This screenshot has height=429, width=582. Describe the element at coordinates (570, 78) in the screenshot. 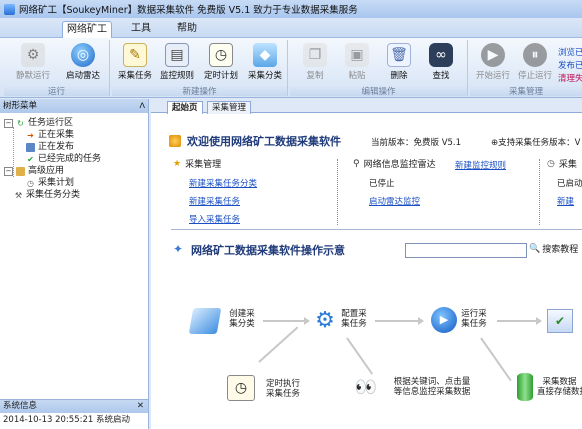

I see `clear-link: 清理失` at that location.